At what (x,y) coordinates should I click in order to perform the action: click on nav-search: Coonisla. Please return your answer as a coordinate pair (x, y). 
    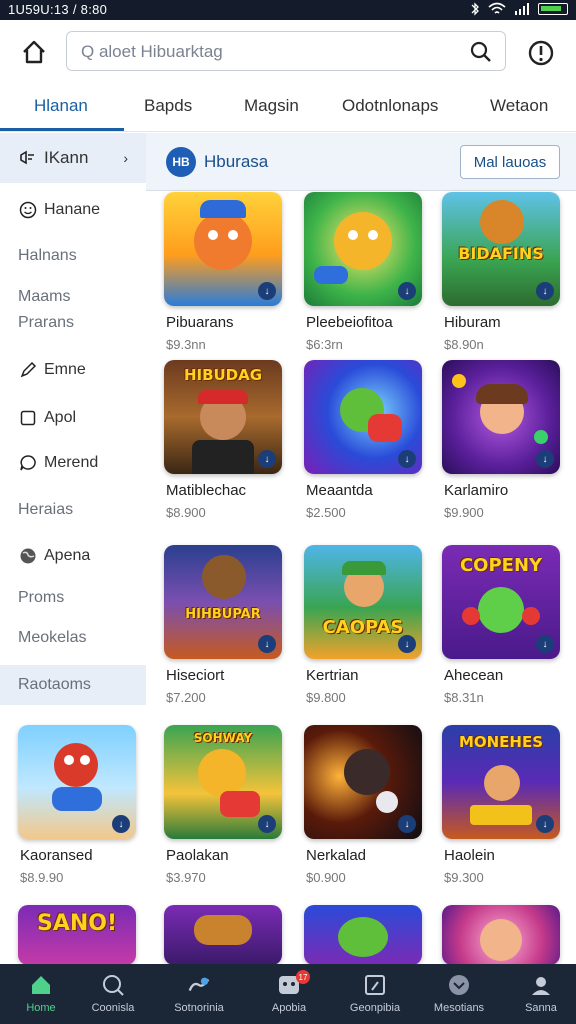
    Looking at the image, I should click on (113, 994).